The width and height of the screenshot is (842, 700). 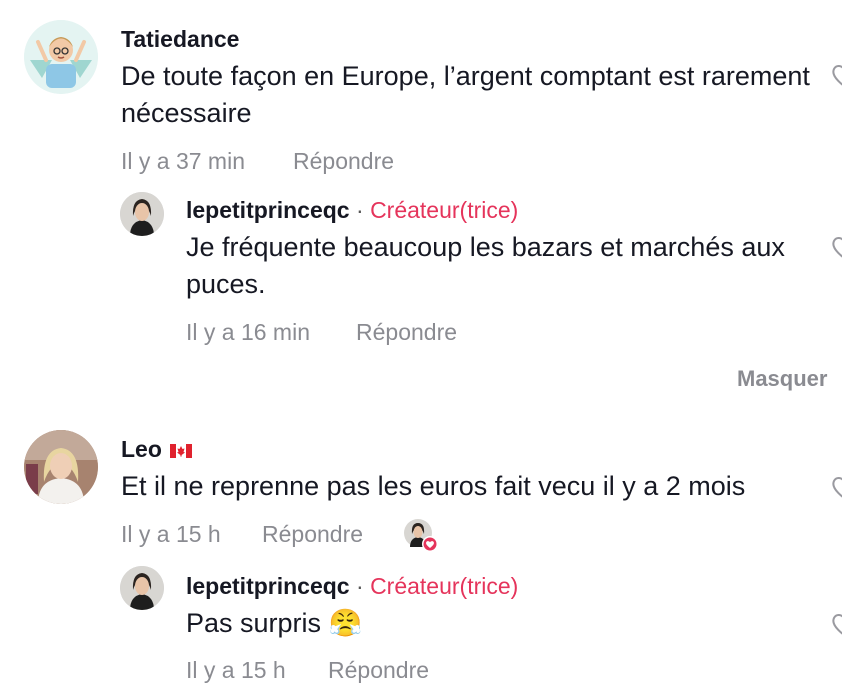 I want to click on avatar-tatiedance, so click(x=61, y=57).